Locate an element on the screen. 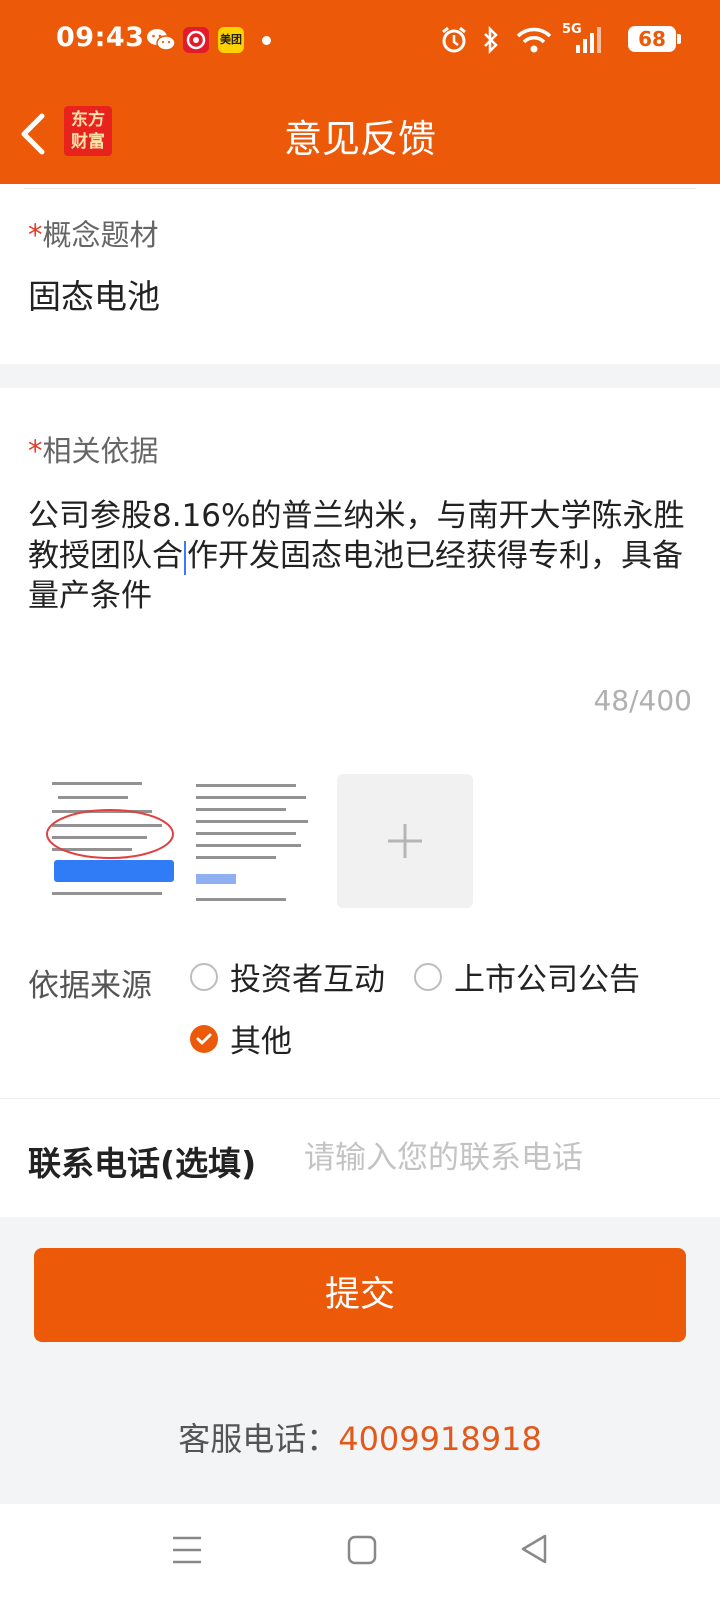  menu-icon is located at coordinates (187, 1552).